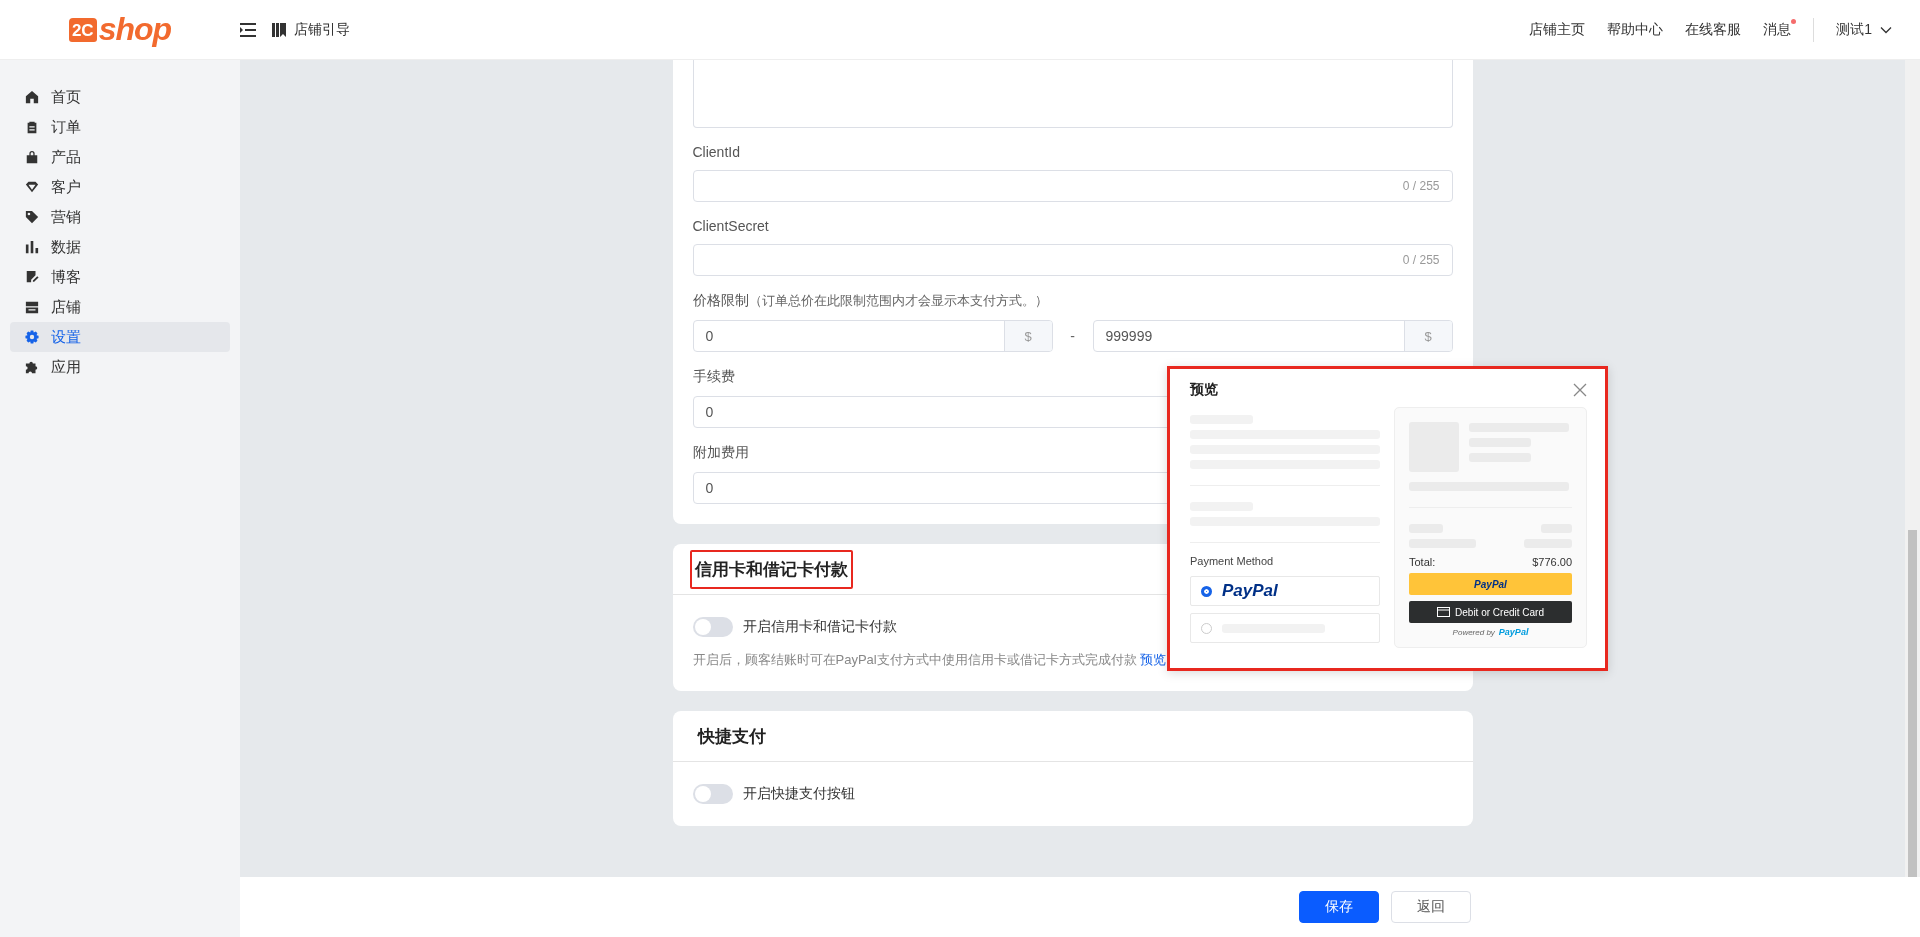 The image size is (1920, 937). I want to click on book-icon, so click(279, 29).